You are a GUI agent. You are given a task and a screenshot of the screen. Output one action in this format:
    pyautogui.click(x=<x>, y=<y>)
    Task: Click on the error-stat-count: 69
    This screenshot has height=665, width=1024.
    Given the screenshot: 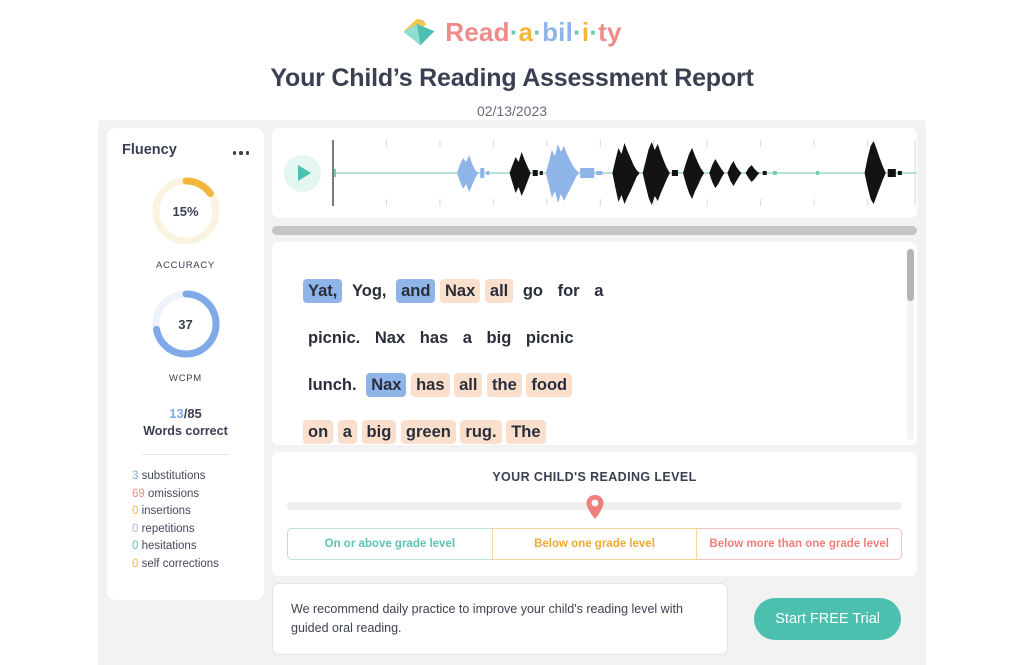 What is the action you would take?
    pyautogui.click(x=138, y=493)
    